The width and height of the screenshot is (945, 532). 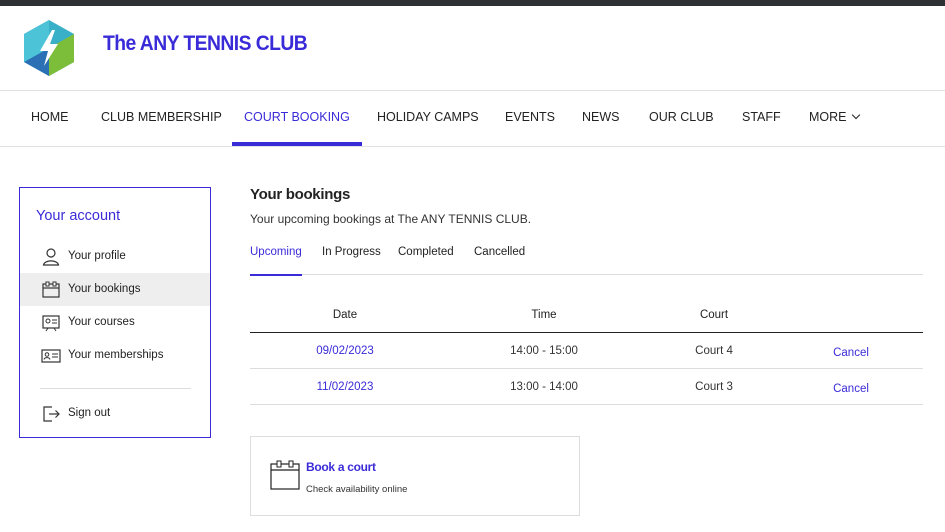 What do you see at coordinates (544, 350) in the screenshot?
I see `booking-time: 14:00 - 15:00` at bounding box center [544, 350].